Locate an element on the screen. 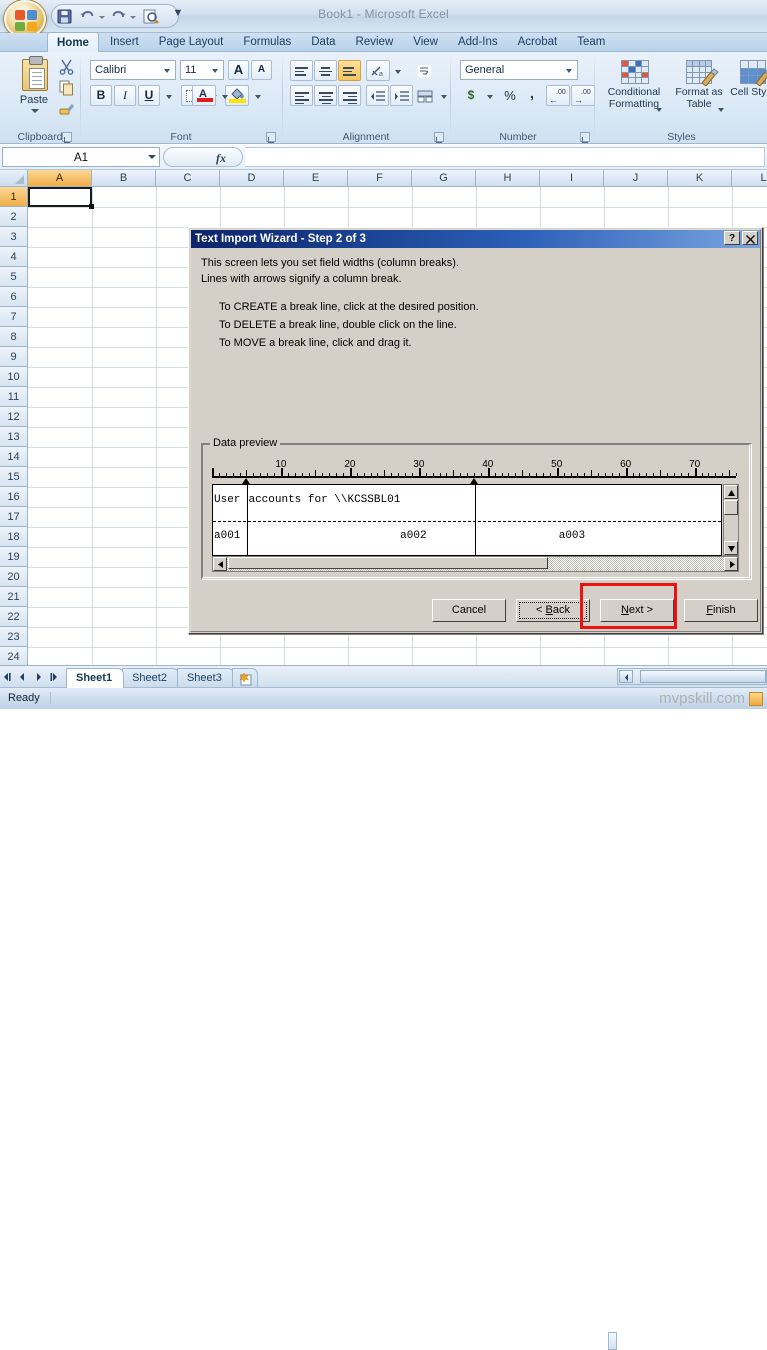  fill-handle is located at coordinates (91, 206).